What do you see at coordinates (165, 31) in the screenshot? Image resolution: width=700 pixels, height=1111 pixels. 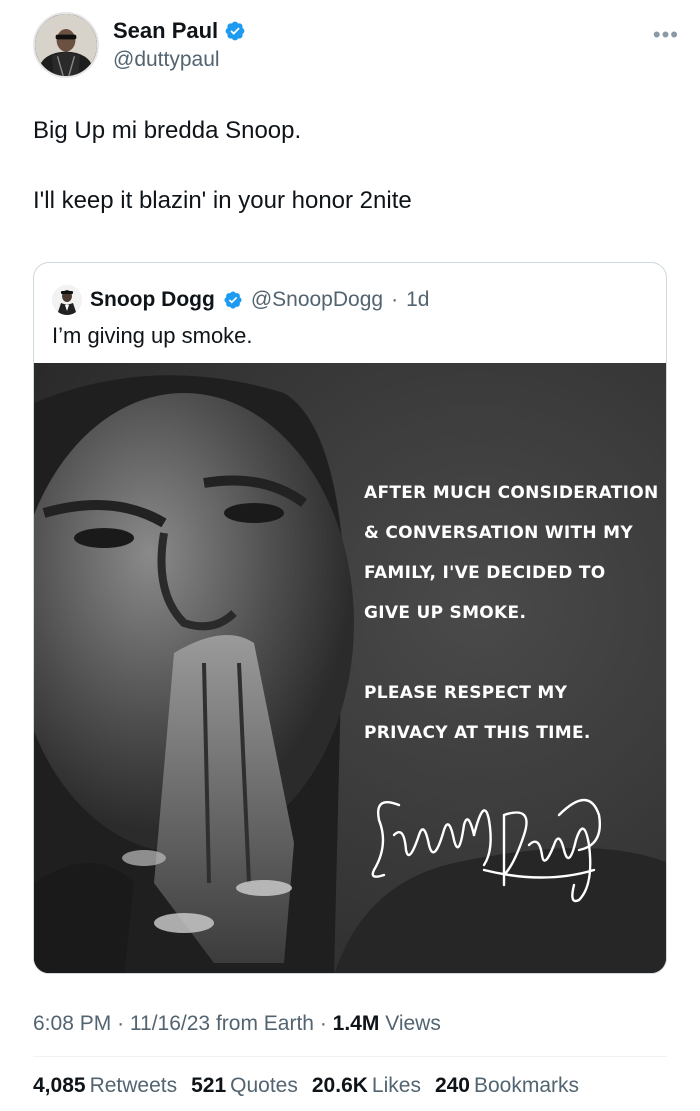 I see `author-name: Sean Paul` at bounding box center [165, 31].